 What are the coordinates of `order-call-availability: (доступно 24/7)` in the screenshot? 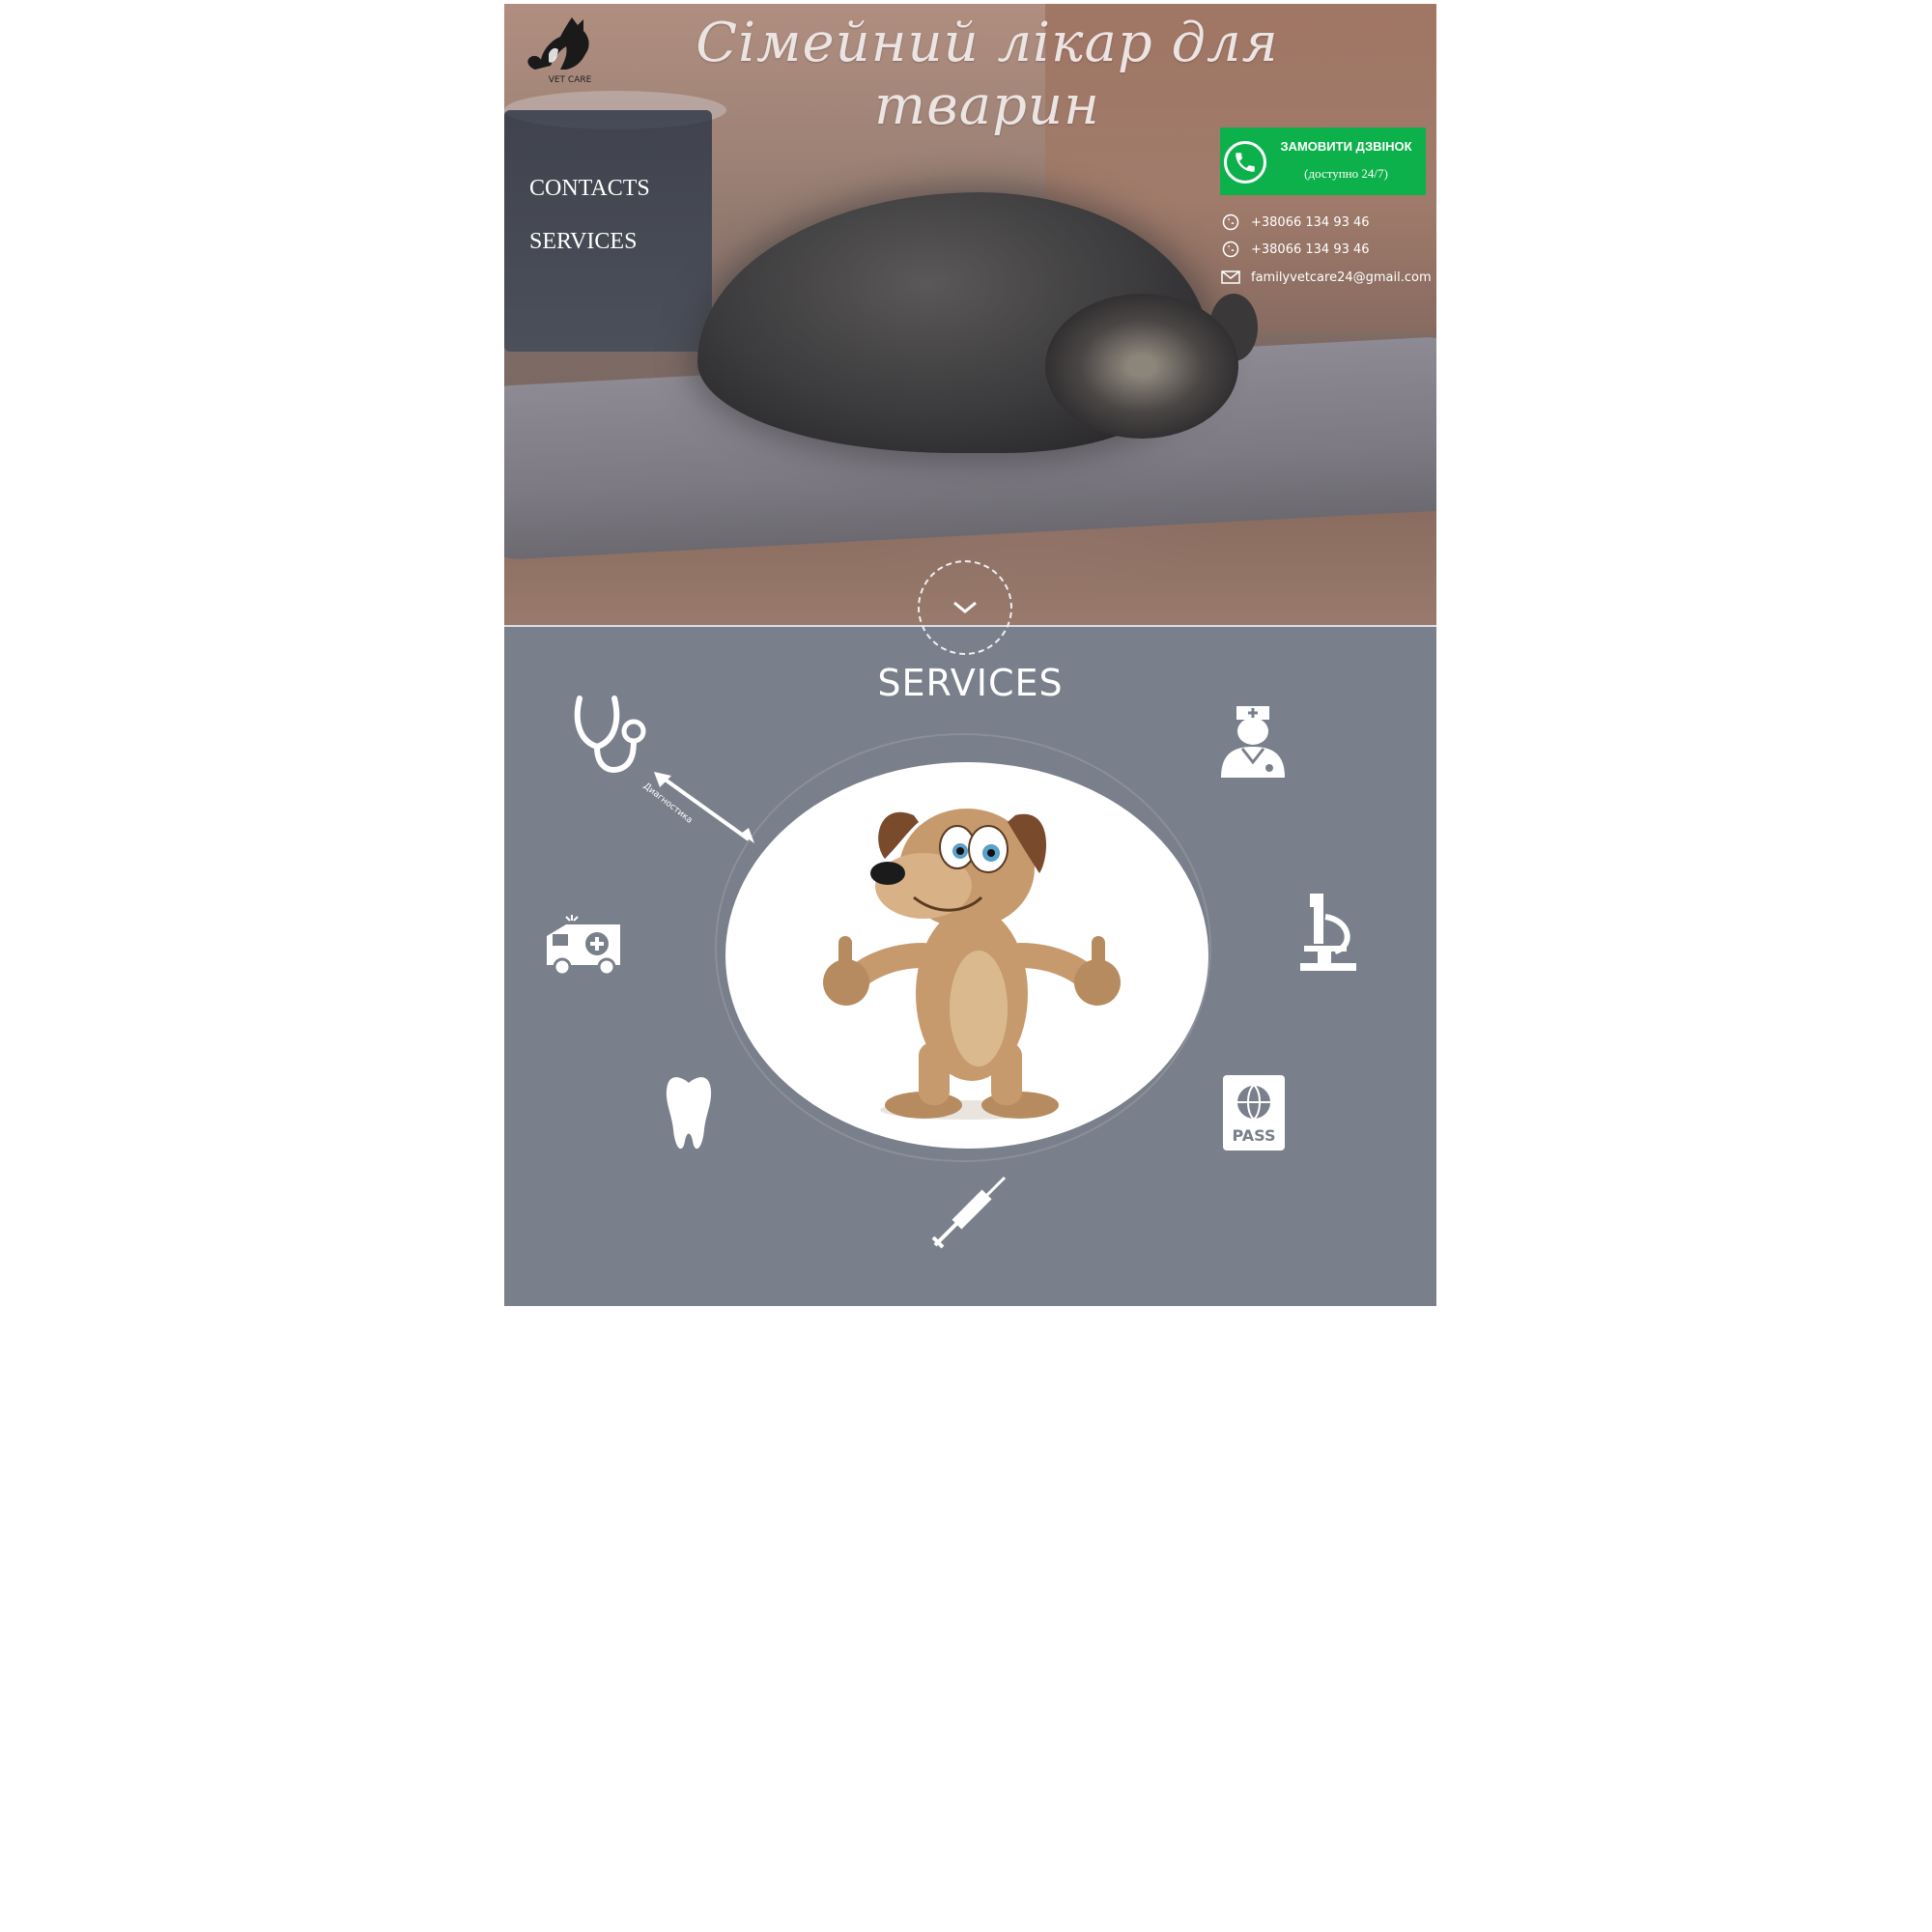 It's located at (1346, 173).